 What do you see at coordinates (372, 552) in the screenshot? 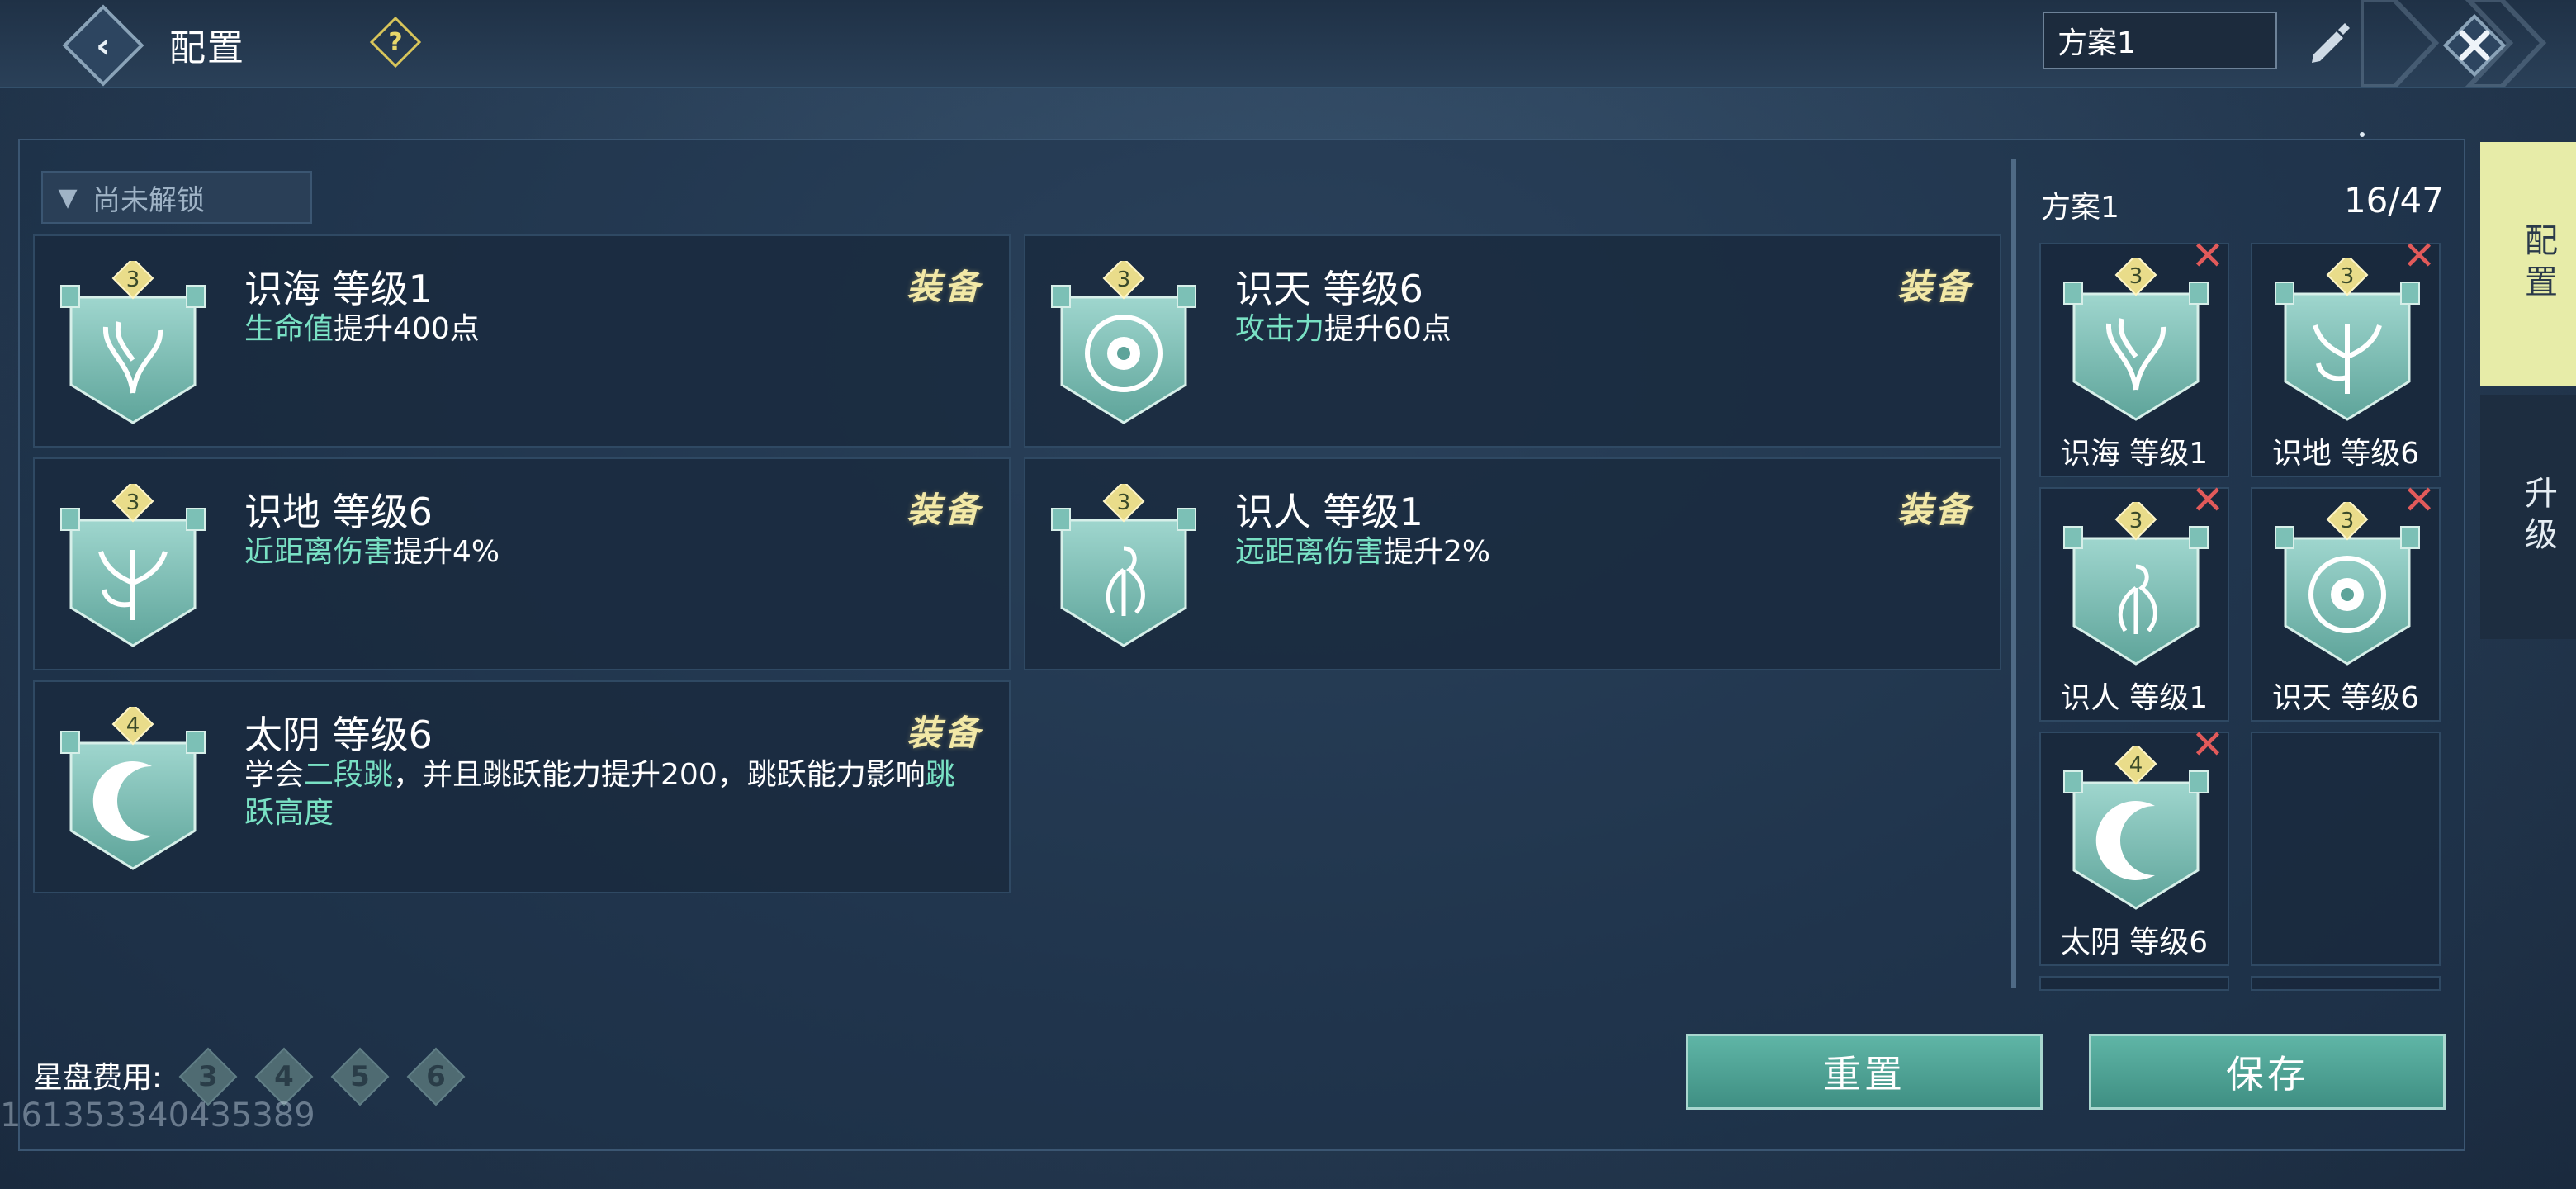
I see `skill-desc: 近距离伤害提升4%` at bounding box center [372, 552].